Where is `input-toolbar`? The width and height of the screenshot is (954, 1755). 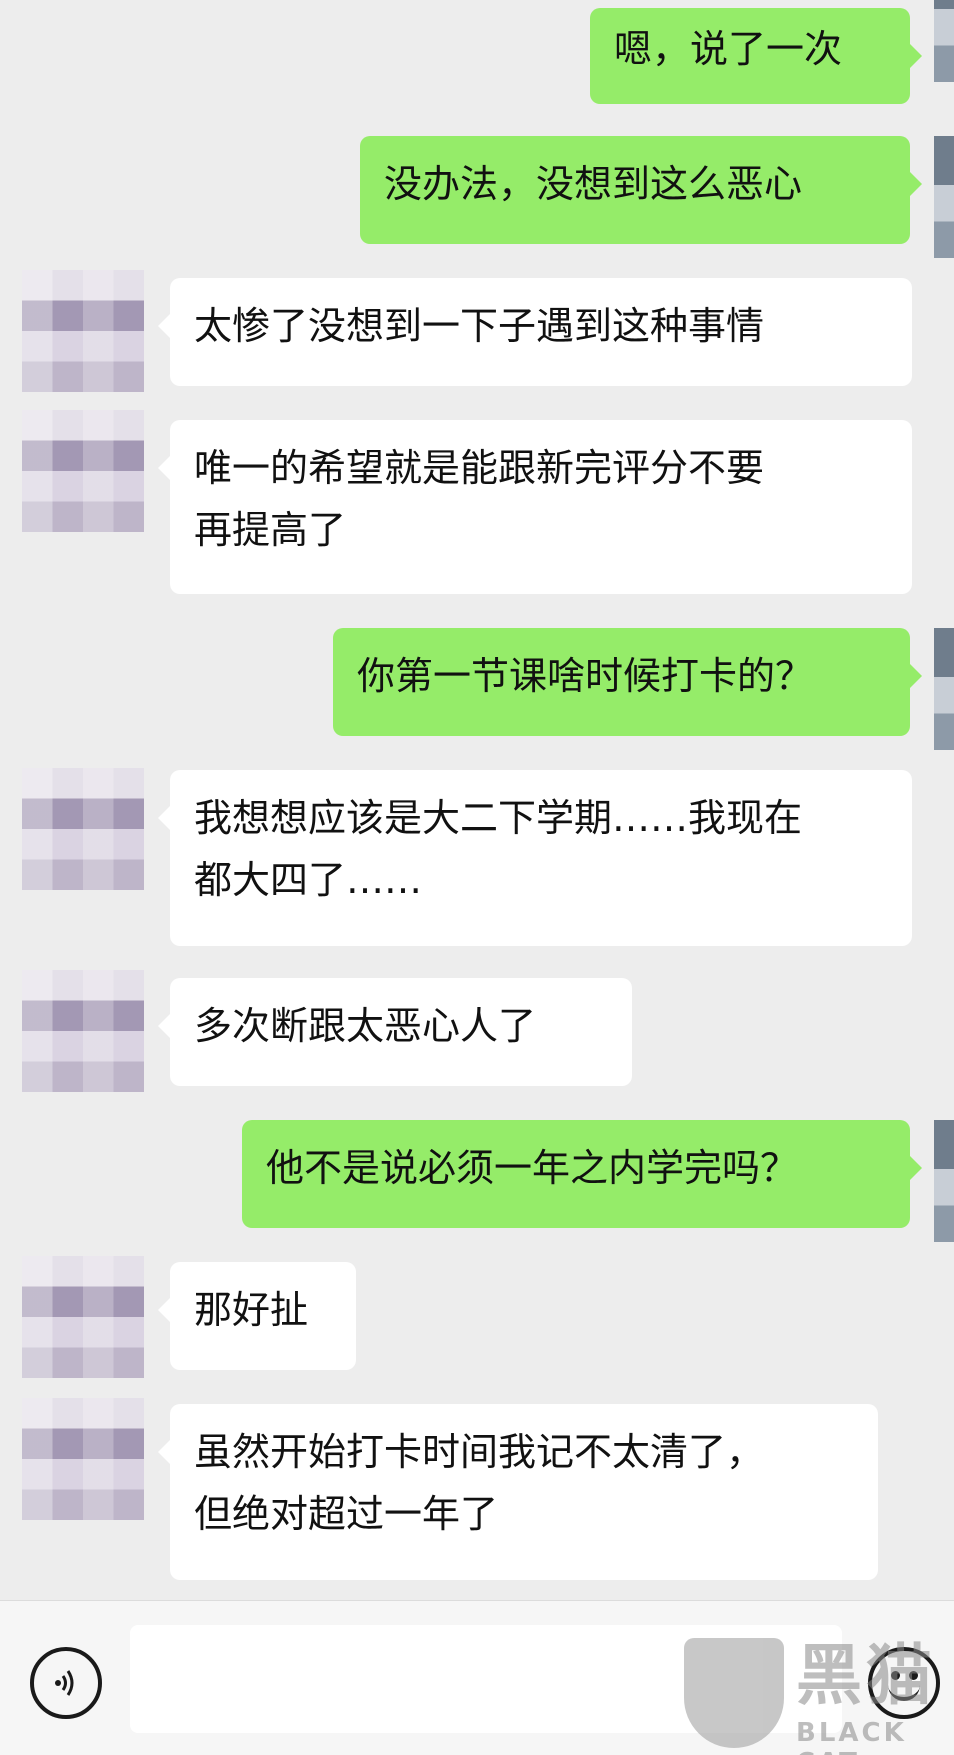 input-toolbar is located at coordinates (477, 1677).